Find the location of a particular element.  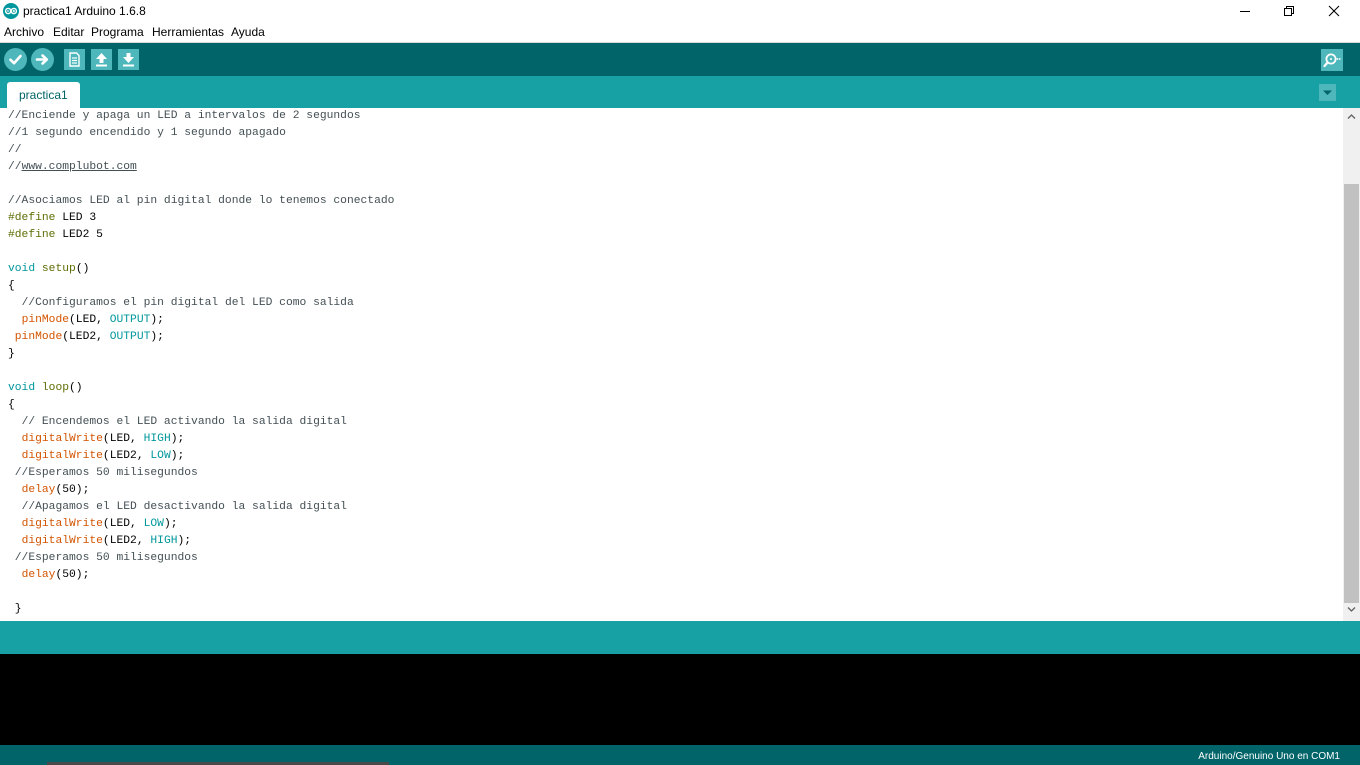

save-button is located at coordinates (128, 59).